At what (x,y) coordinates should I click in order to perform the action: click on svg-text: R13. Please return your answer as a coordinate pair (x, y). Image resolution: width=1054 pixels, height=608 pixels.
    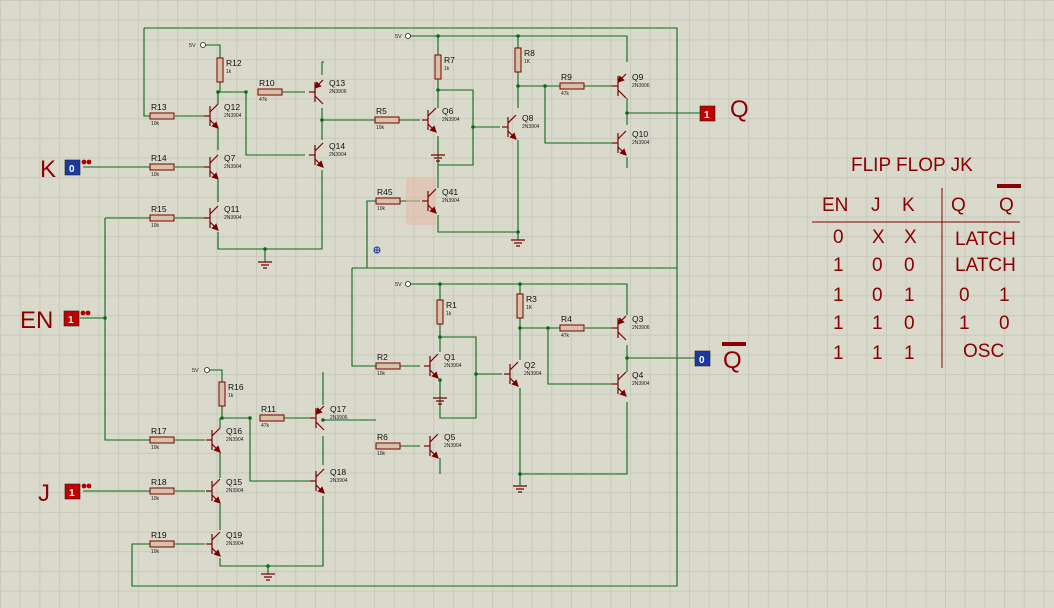
    Looking at the image, I should click on (159, 107).